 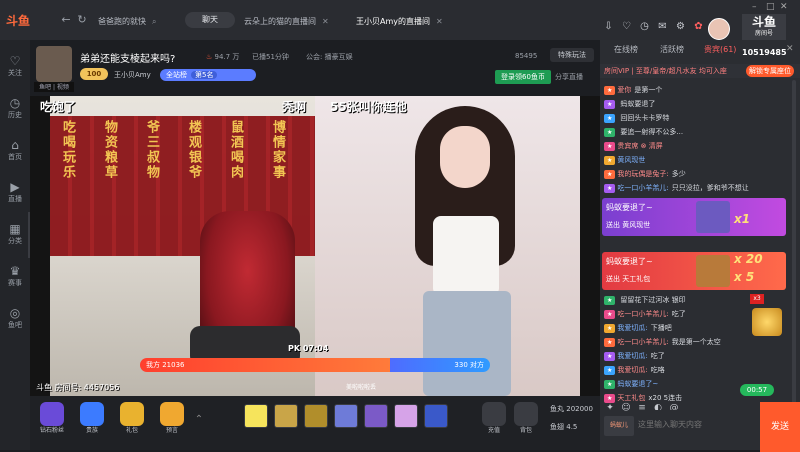 What do you see at coordinates (132, 75) in the screenshot?
I see `host-name: 王小贝Amy` at bounding box center [132, 75].